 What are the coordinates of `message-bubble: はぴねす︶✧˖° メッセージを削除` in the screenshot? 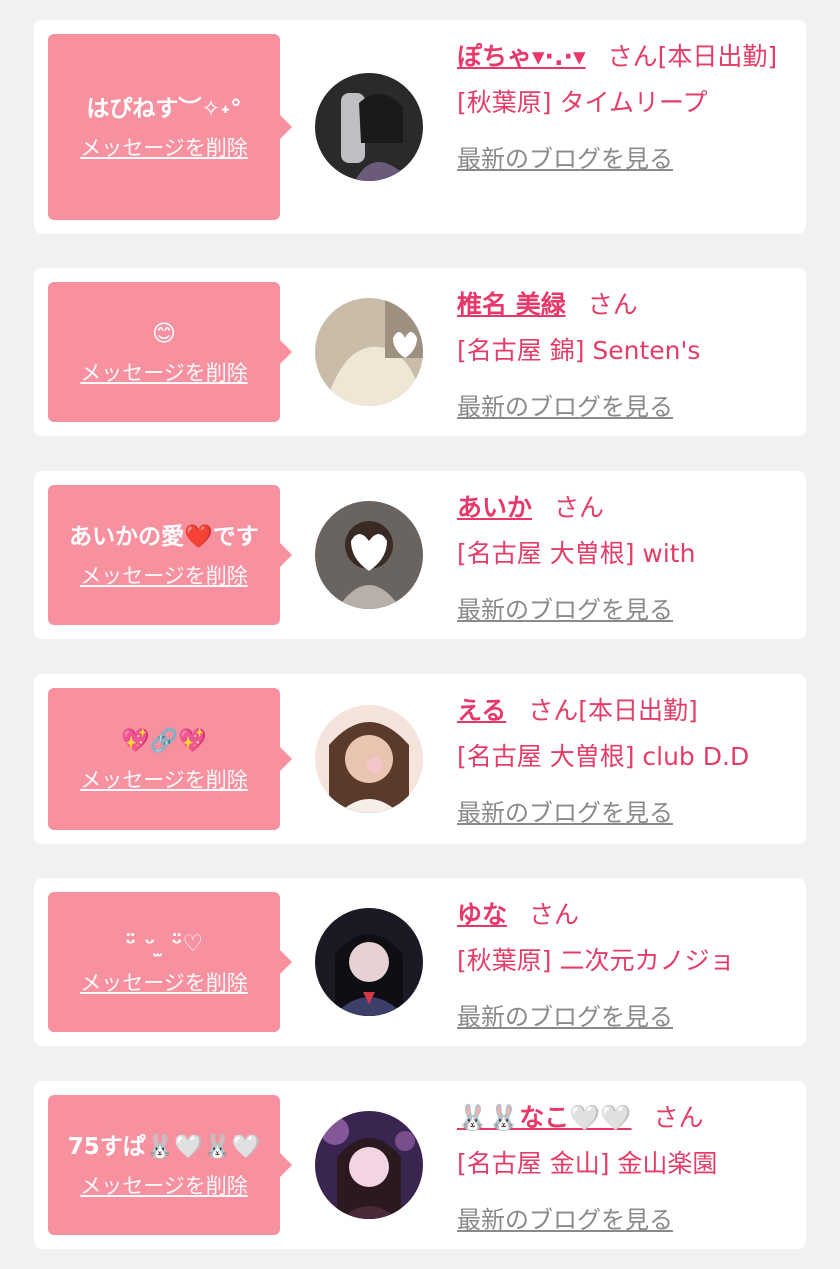 It's located at (170, 127).